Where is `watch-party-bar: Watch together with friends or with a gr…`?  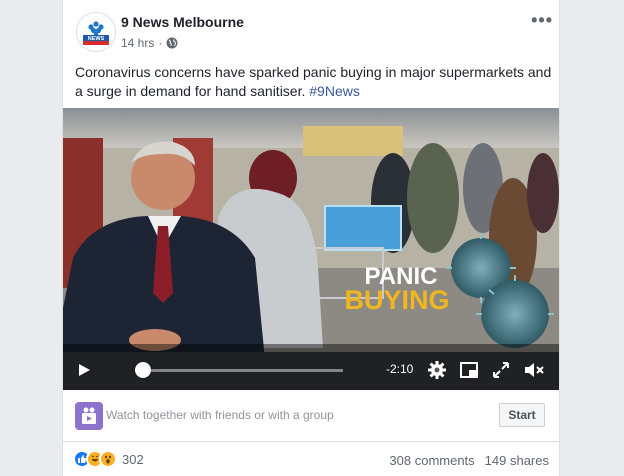
watch-party-bar: Watch together with friends or with a gr… is located at coordinates (311, 416).